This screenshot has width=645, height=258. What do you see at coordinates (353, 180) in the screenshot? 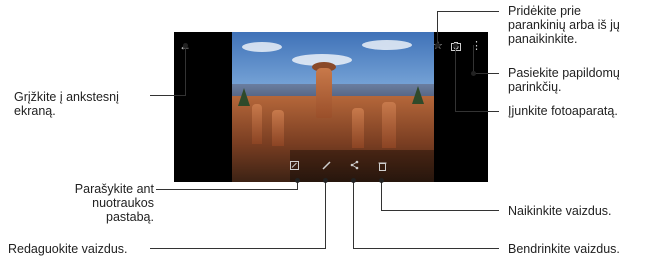
I see `connector-dot-share` at bounding box center [353, 180].